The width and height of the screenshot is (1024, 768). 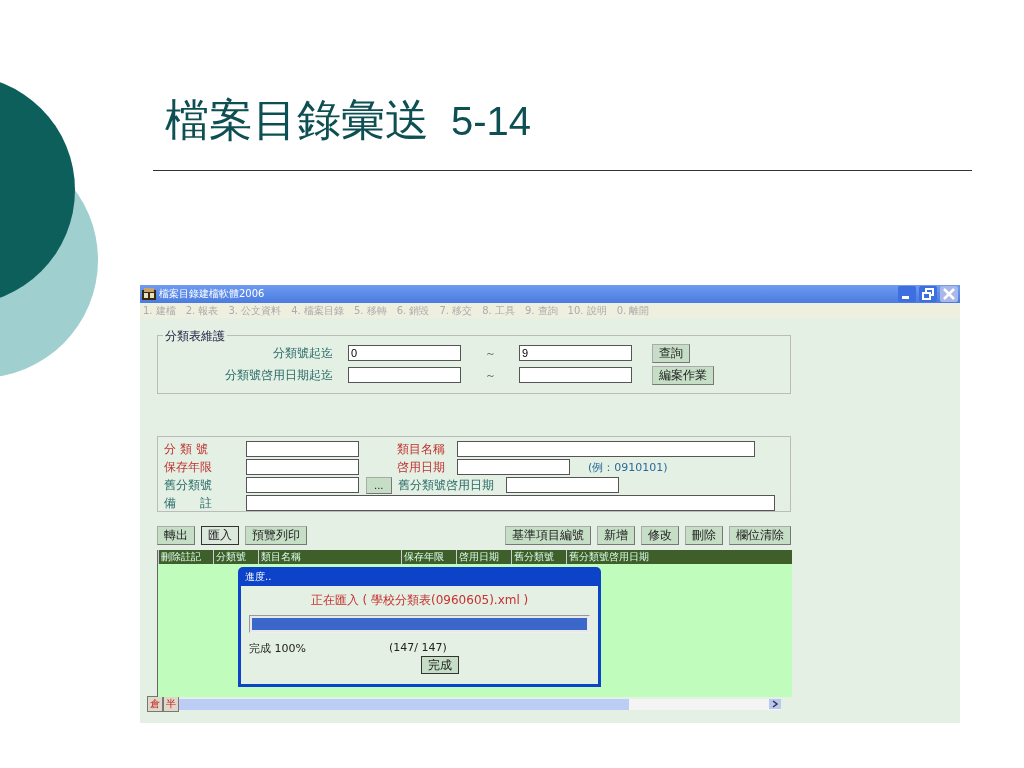 I want to click on field-label: 舊分類號, so click(x=188, y=485).